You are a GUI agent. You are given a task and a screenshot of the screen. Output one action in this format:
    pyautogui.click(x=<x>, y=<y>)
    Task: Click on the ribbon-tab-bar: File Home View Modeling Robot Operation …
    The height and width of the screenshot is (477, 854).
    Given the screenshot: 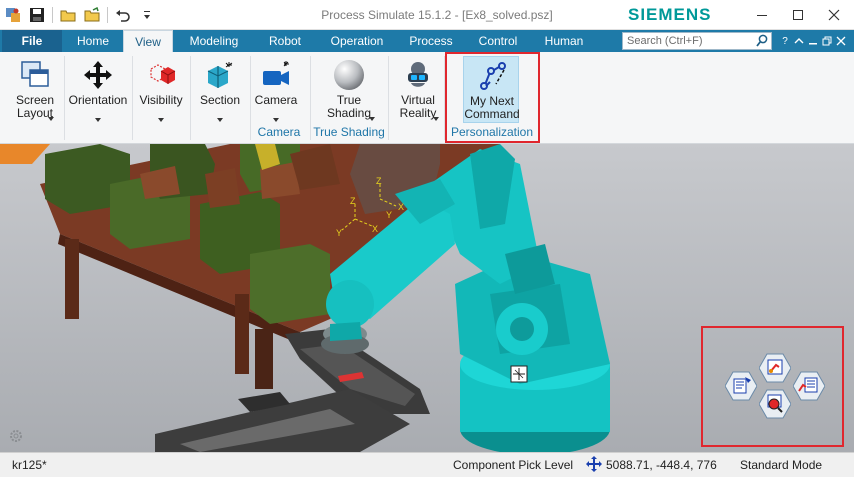 What is the action you would take?
    pyautogui.click(x=427, y=41)
    